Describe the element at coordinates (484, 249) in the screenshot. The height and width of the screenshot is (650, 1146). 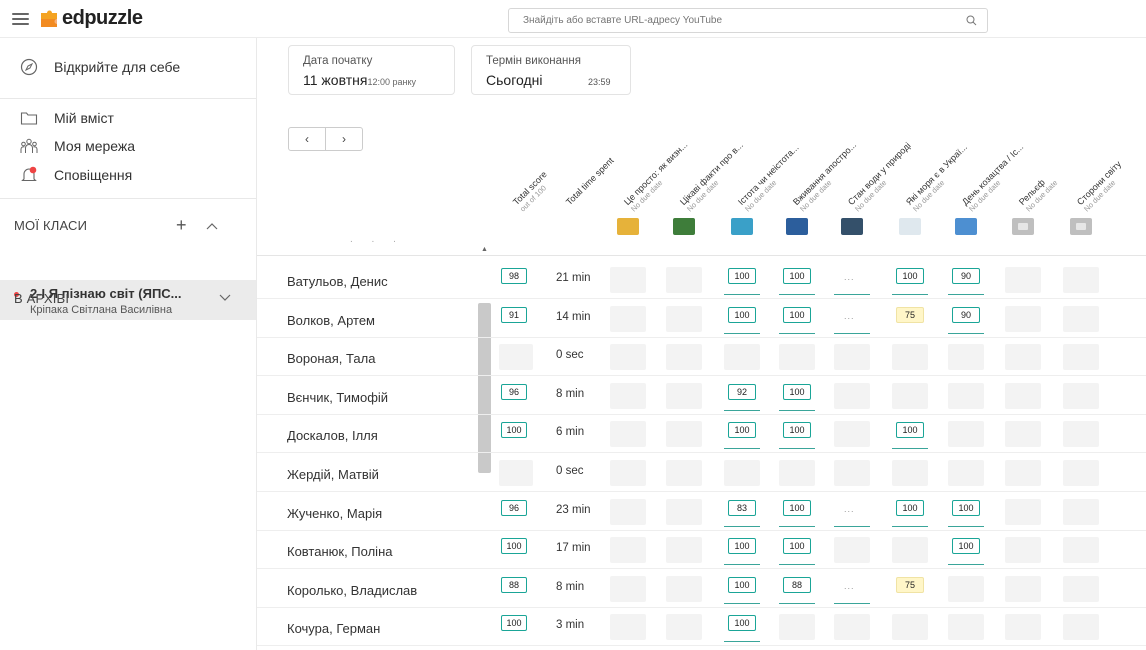
I see `scroll-up-icon: ▲` at that location.